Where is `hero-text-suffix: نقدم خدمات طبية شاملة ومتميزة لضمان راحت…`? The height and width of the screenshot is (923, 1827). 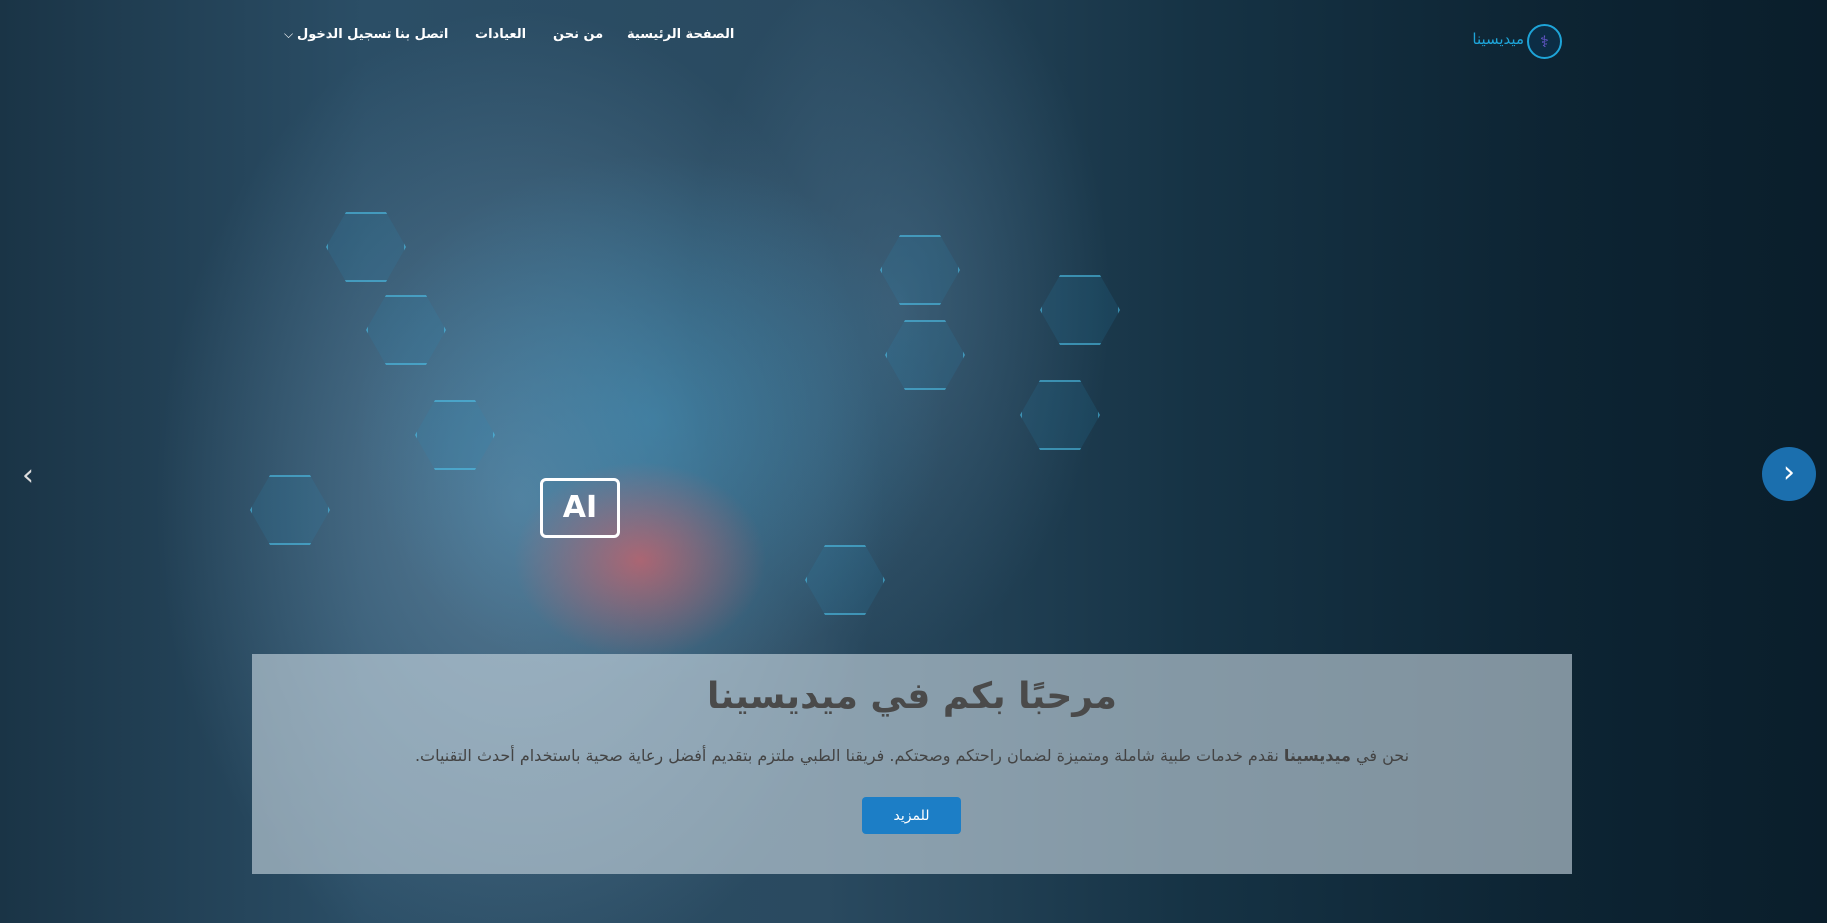 hero-text-suffix: نقدم خدمات طبية شاملة ومتميزة لضمان راحت… is located at coordinates (849, 755).